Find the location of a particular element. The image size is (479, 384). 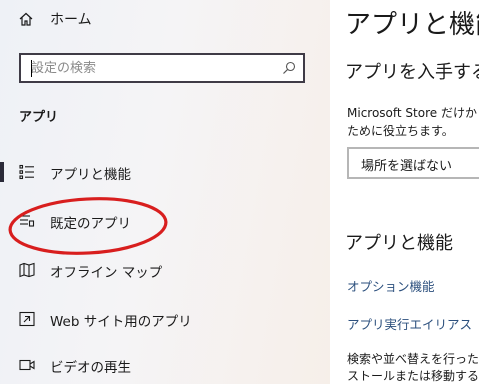

get-apps-description: Microsoft Store だけか ために役立ちます。 is located at coordinates (412, 122).